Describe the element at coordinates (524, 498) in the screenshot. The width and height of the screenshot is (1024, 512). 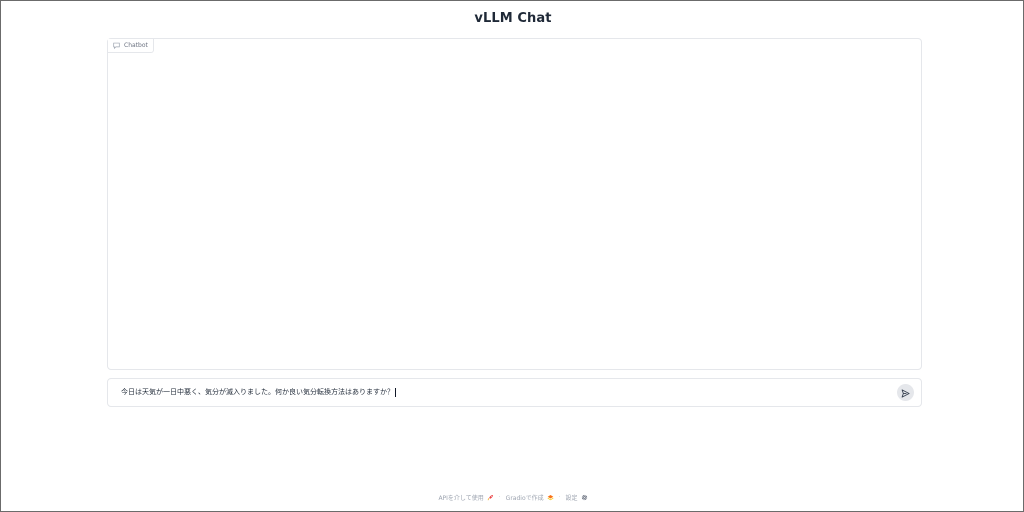
I see `gradio-link-label: Gradioで作成` at that location.